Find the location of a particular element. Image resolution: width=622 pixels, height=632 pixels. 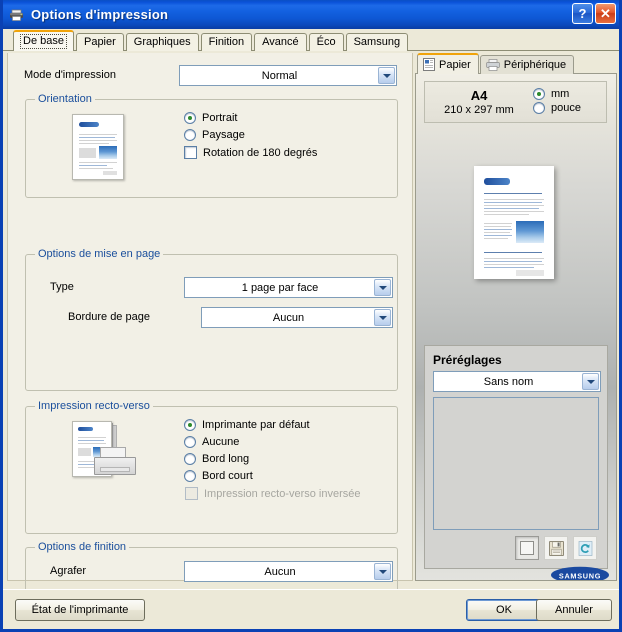

page-border-select: Aucun is located at coordinates (297, 317).